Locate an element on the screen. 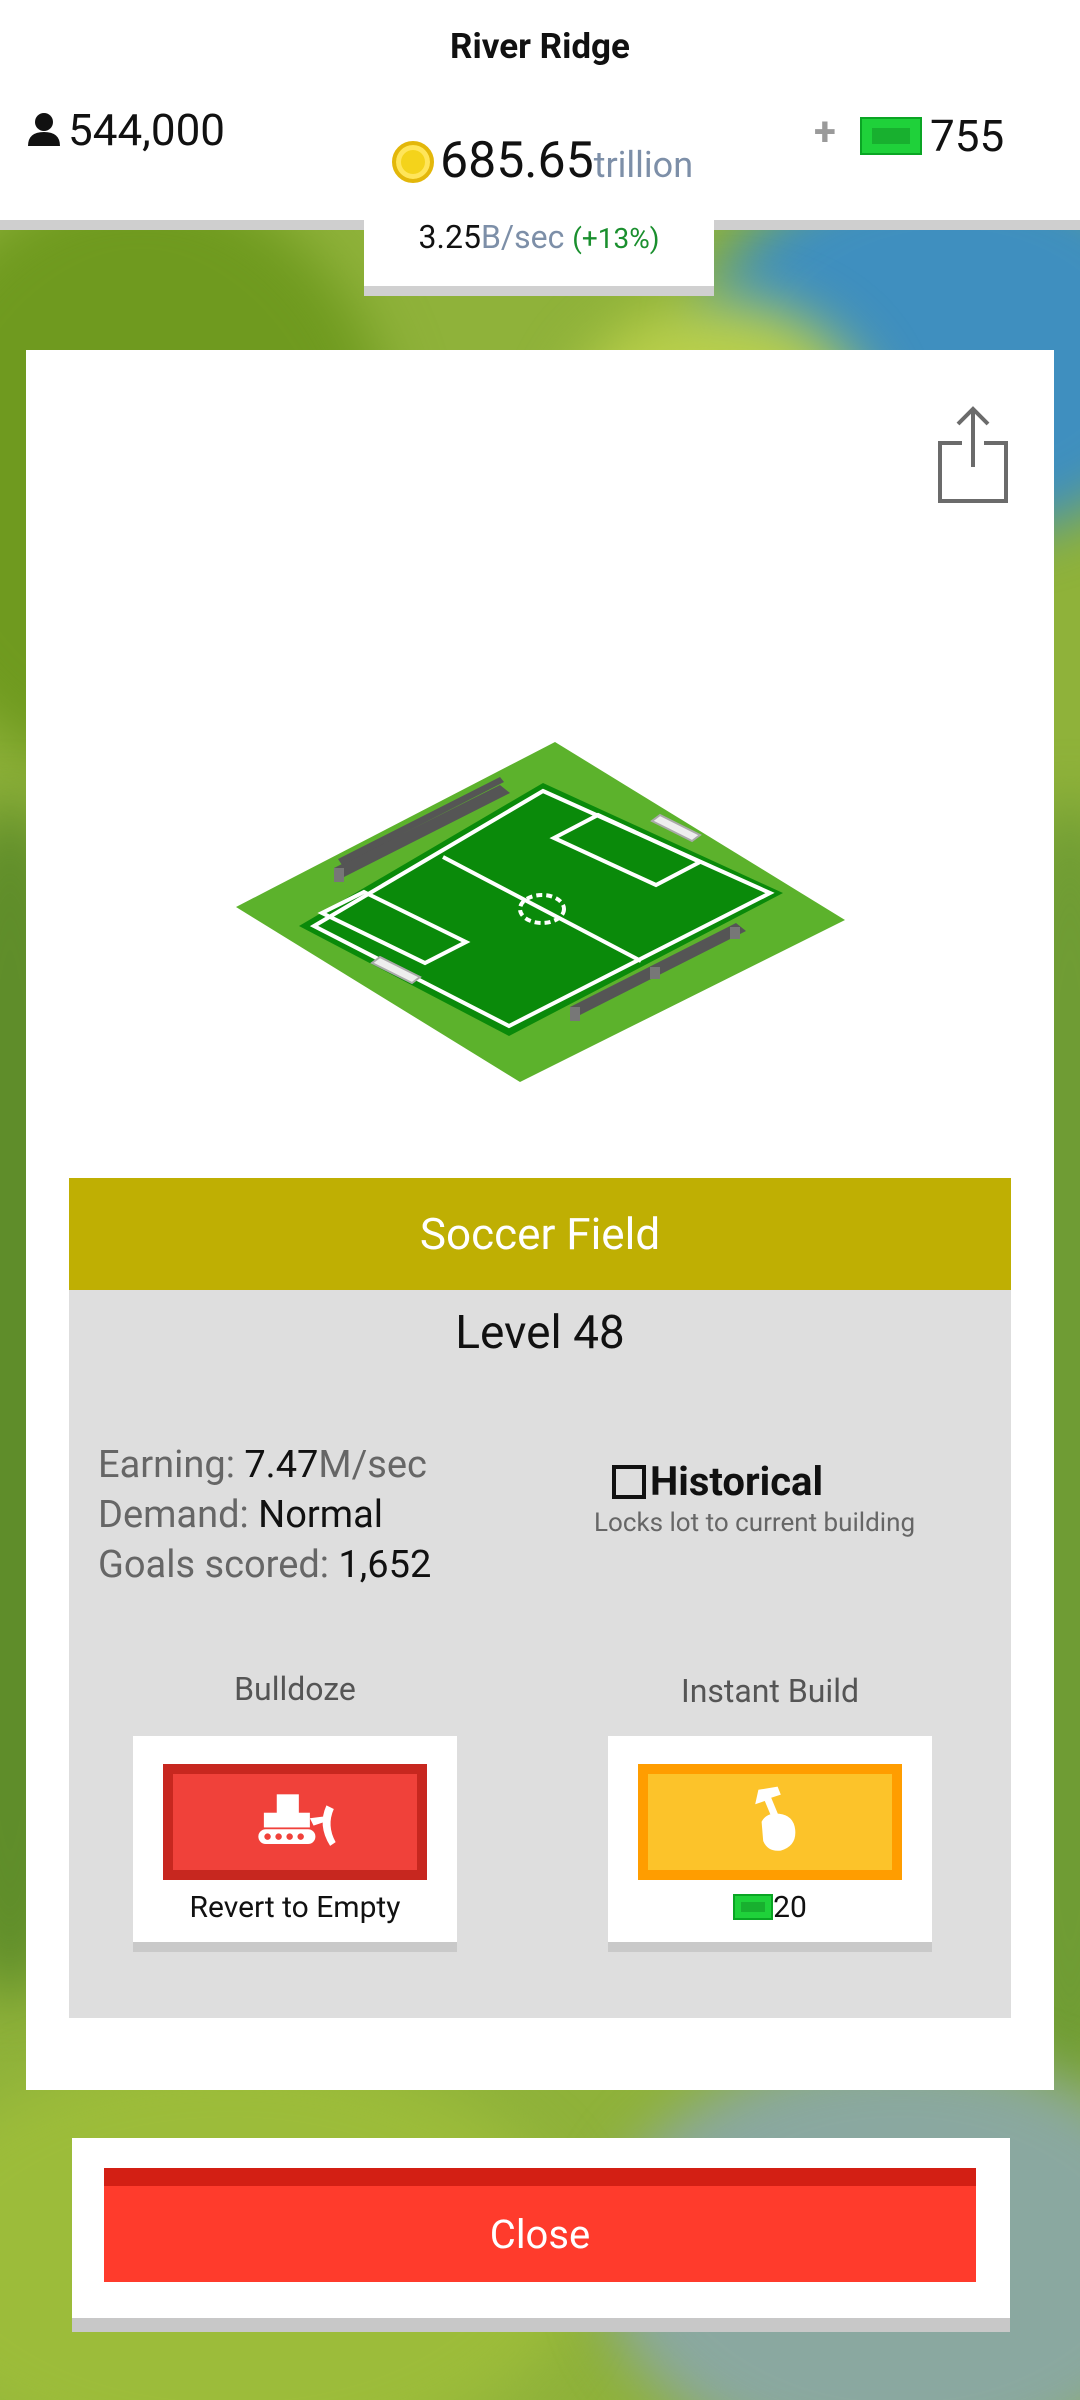 Image resolution: width=1080 pixels, height=2400 pixels. income-rate: 3.25B/sec (+13%) is located at coordinates (539, 237).